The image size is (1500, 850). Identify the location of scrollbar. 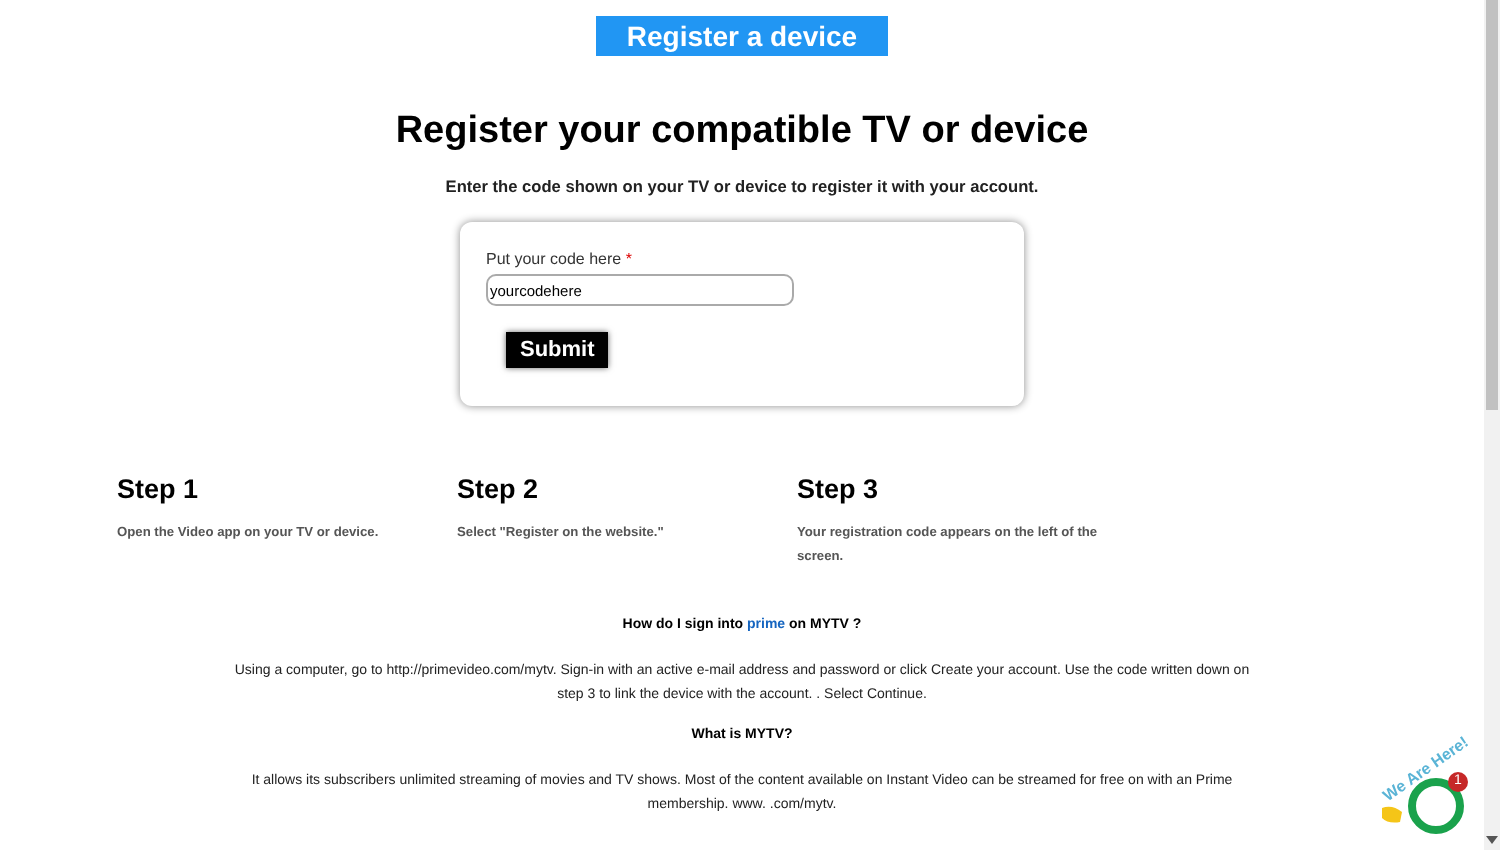
(1492, 425).